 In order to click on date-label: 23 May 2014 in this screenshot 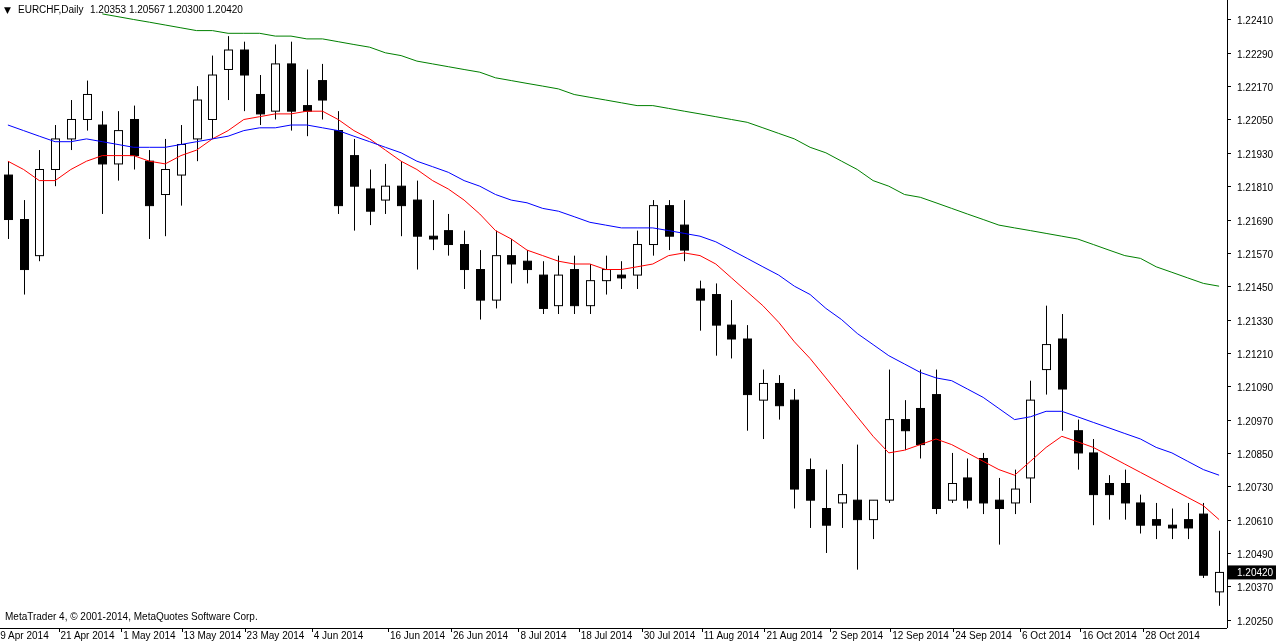, I will do `click(275, 635)`.